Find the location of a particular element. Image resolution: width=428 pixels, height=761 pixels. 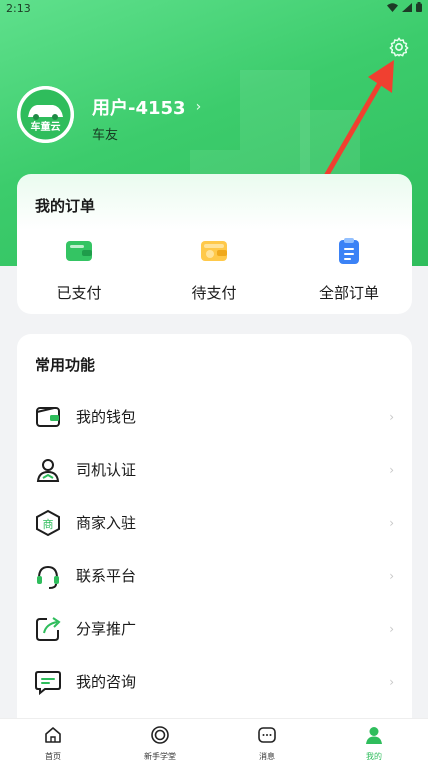

func-driver-auth-label: 司机认证 is located at coordinates (106, 470).